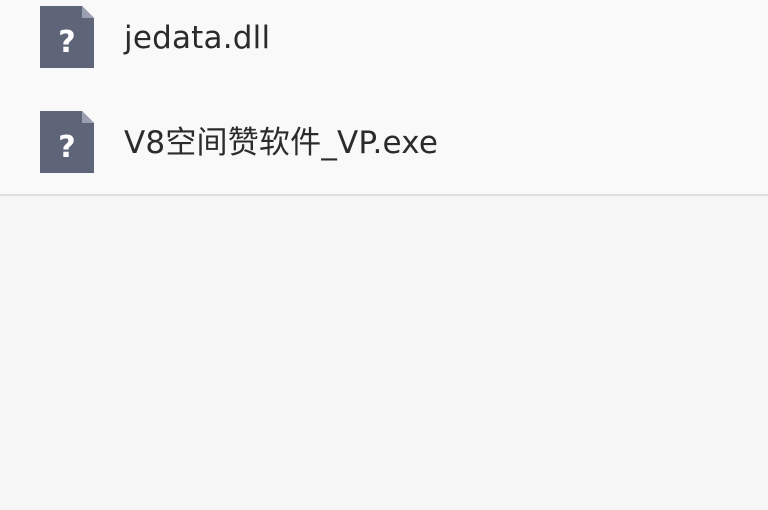  Describe the element at coordinates (197, 38) in the screenshot. I see `file-name: jedata.dll` at that location.